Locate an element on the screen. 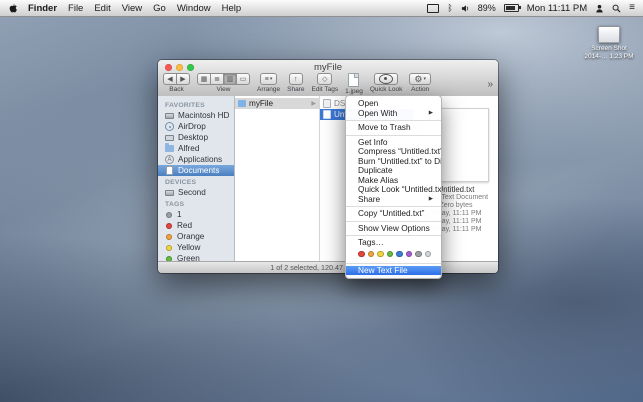 The image size is (643, 402). quick-look-group: Quick Look is located at coordinates (386, 83).